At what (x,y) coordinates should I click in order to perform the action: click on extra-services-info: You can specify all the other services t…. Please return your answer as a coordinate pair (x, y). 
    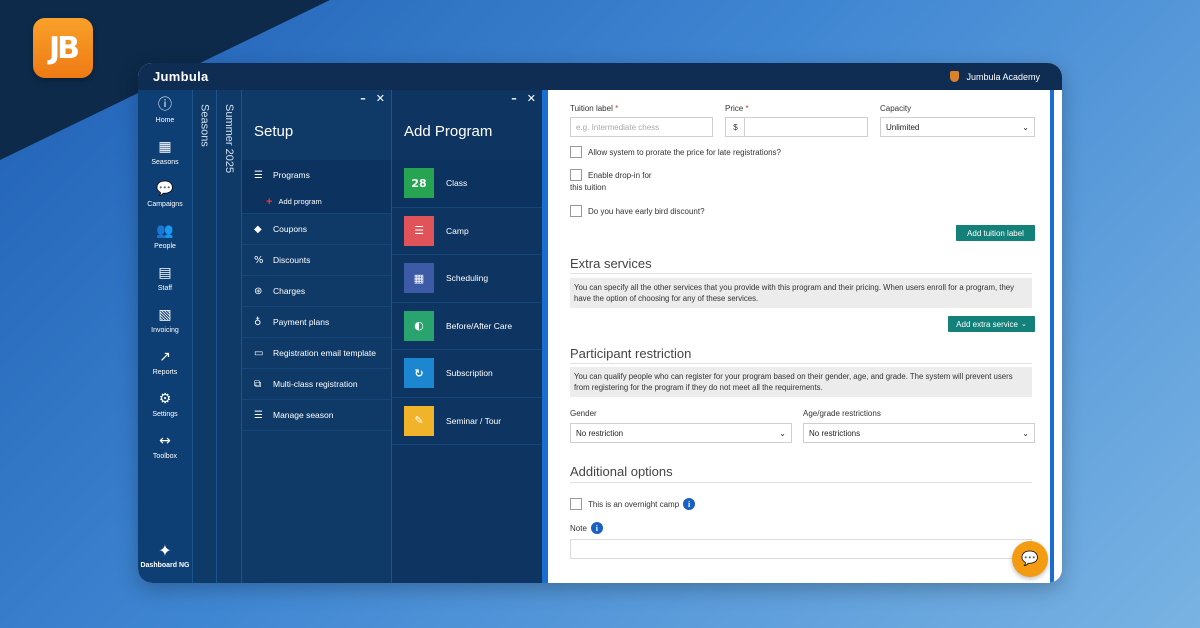
    Looking at the image, I should click on (801, 293).